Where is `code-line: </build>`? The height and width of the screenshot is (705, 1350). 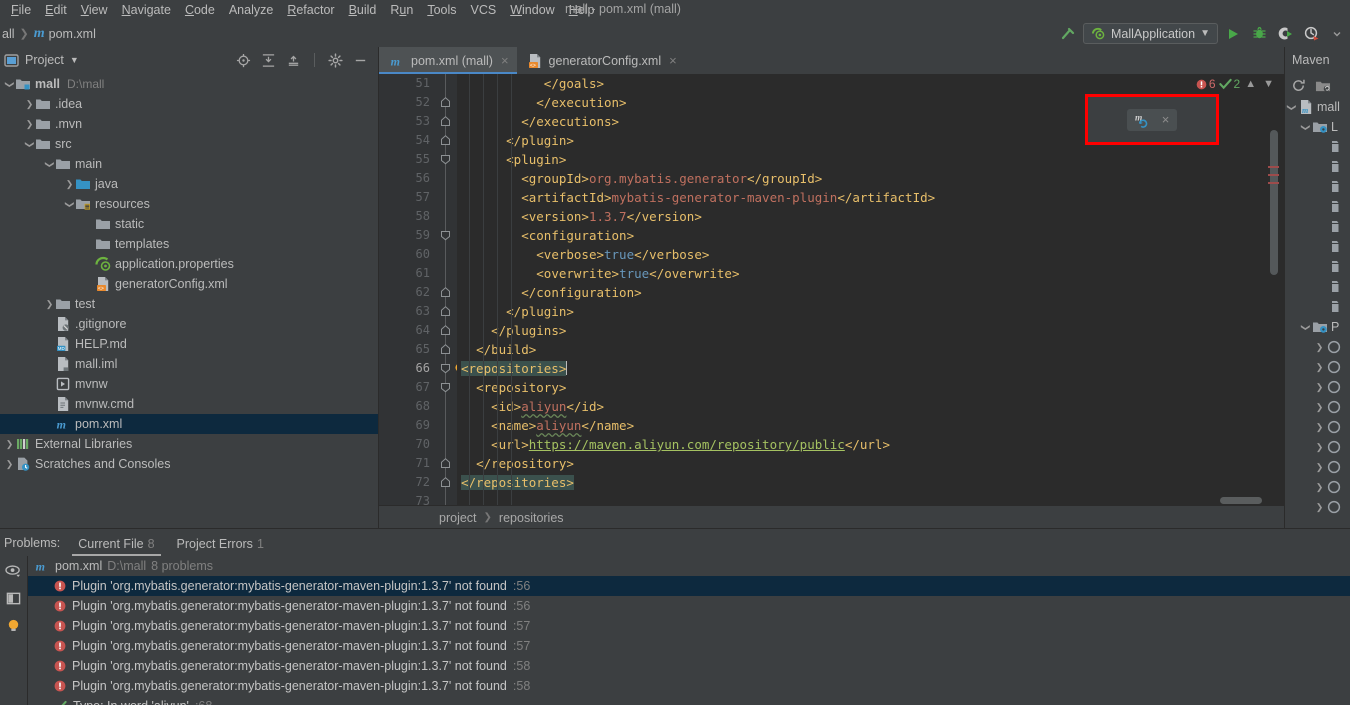
code-line: </build> is located at coordinates (870, 349).